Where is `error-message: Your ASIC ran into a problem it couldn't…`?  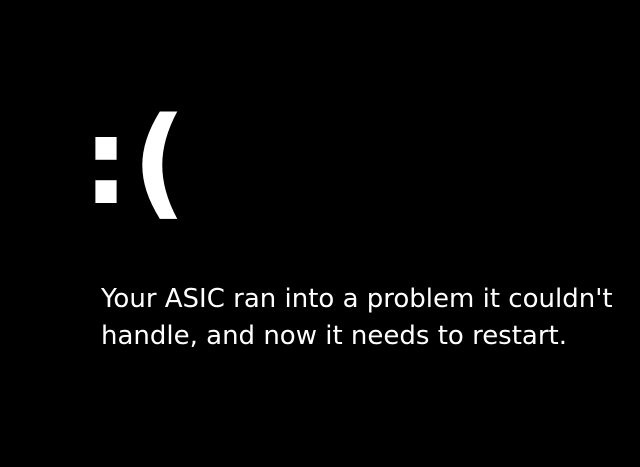 error-message: Your ASIC ran into a problem it couldn't… is located at coordinates (357, 317).